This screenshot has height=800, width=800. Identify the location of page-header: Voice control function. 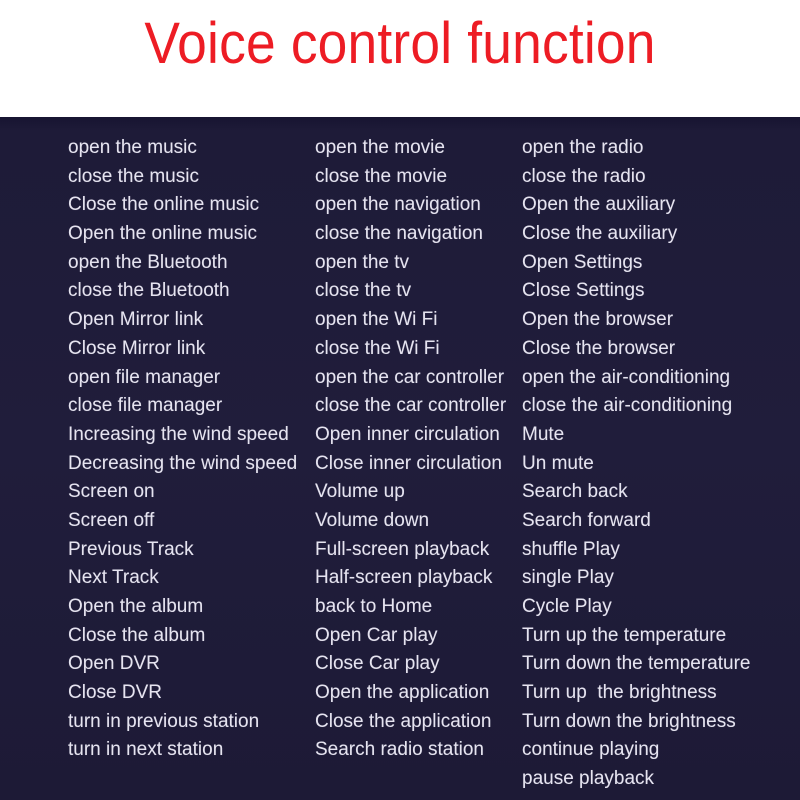
(400, 58).